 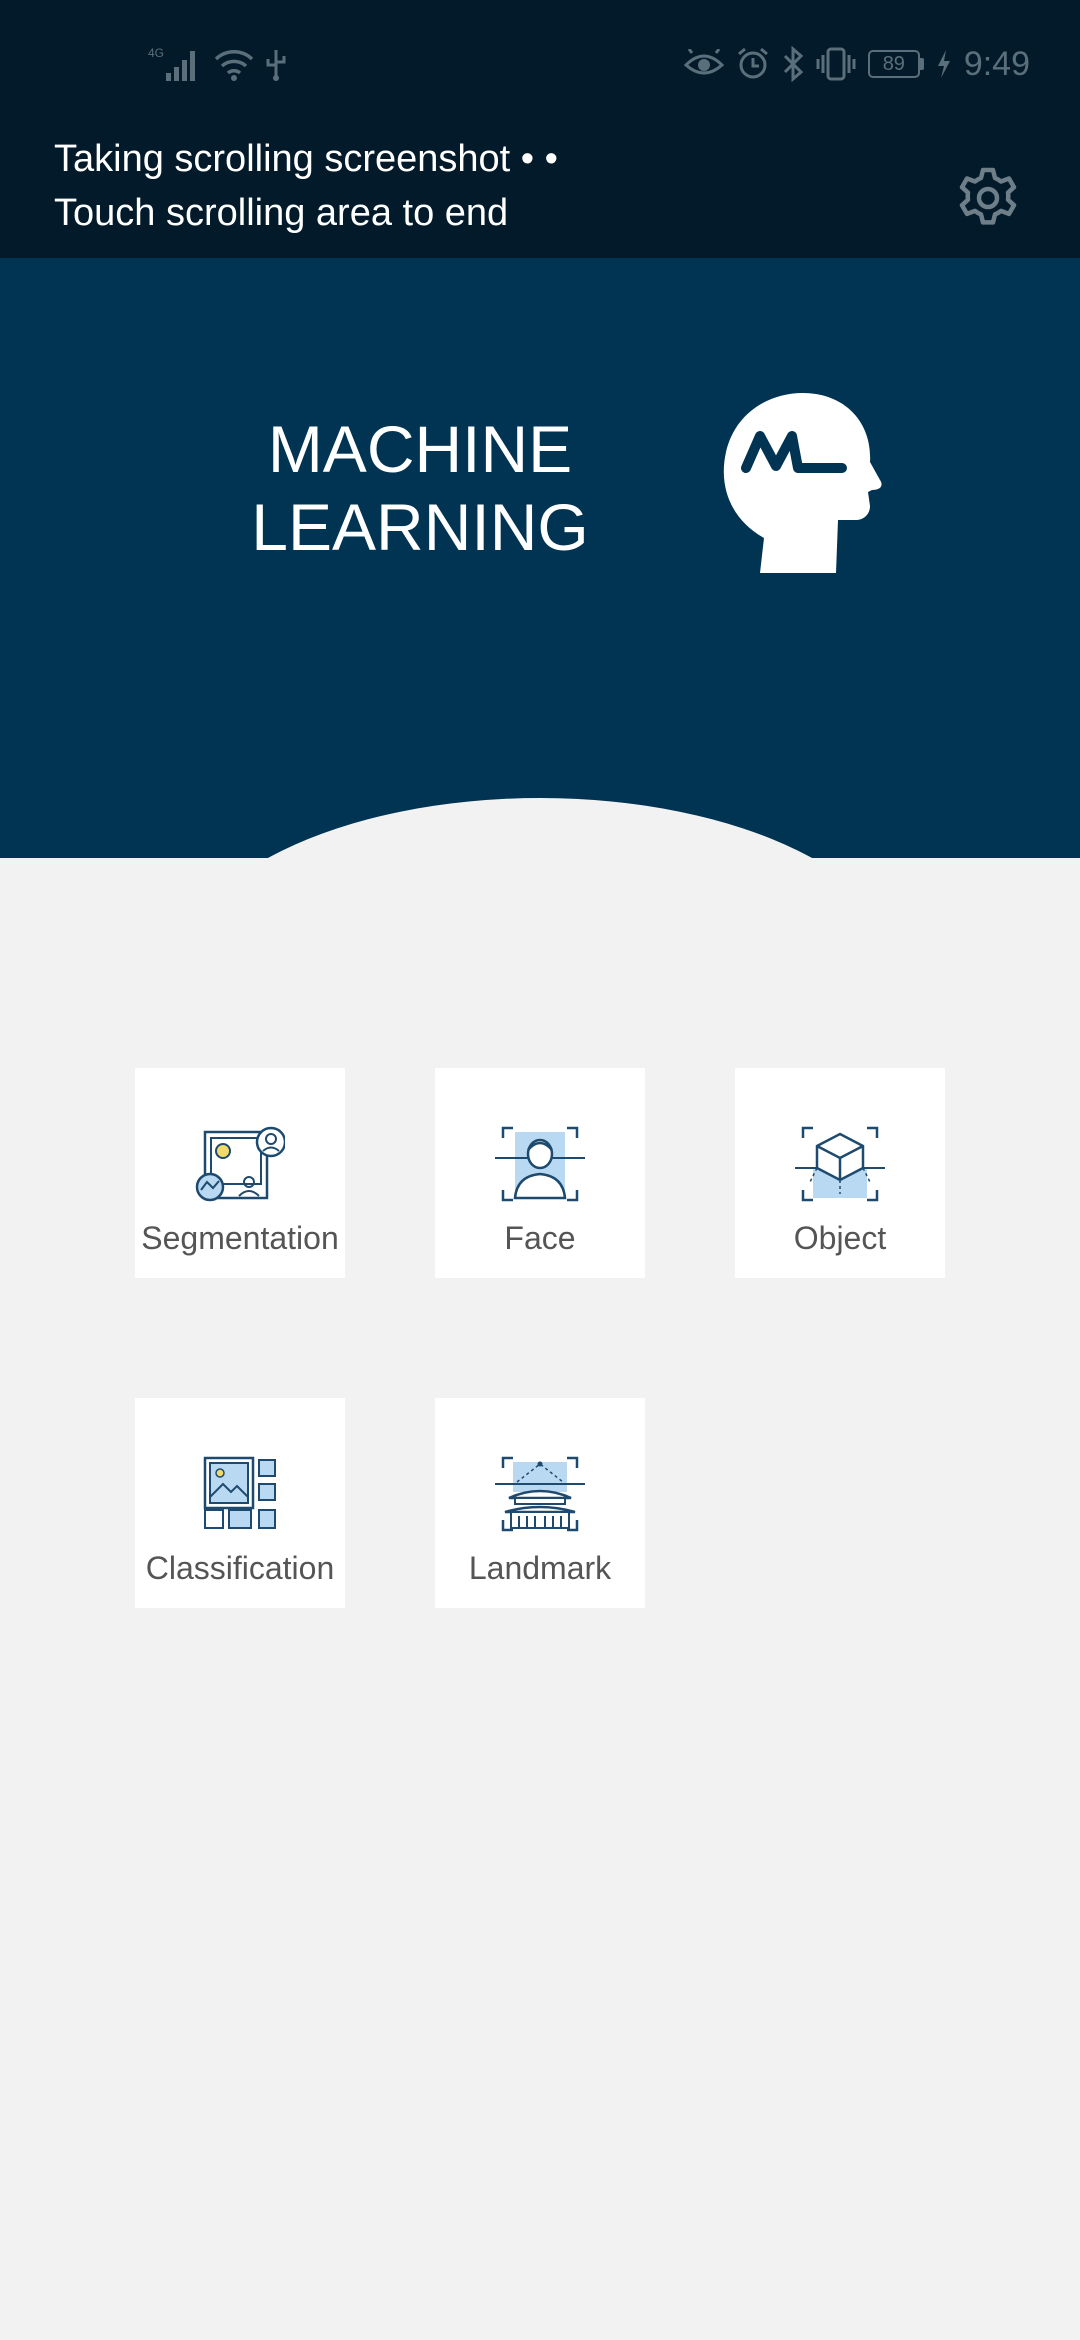 What do you see at coordinates (540, 1568) in the screenshot?
I see `tile-label: Landmark` at bounding box center [540, 1568].